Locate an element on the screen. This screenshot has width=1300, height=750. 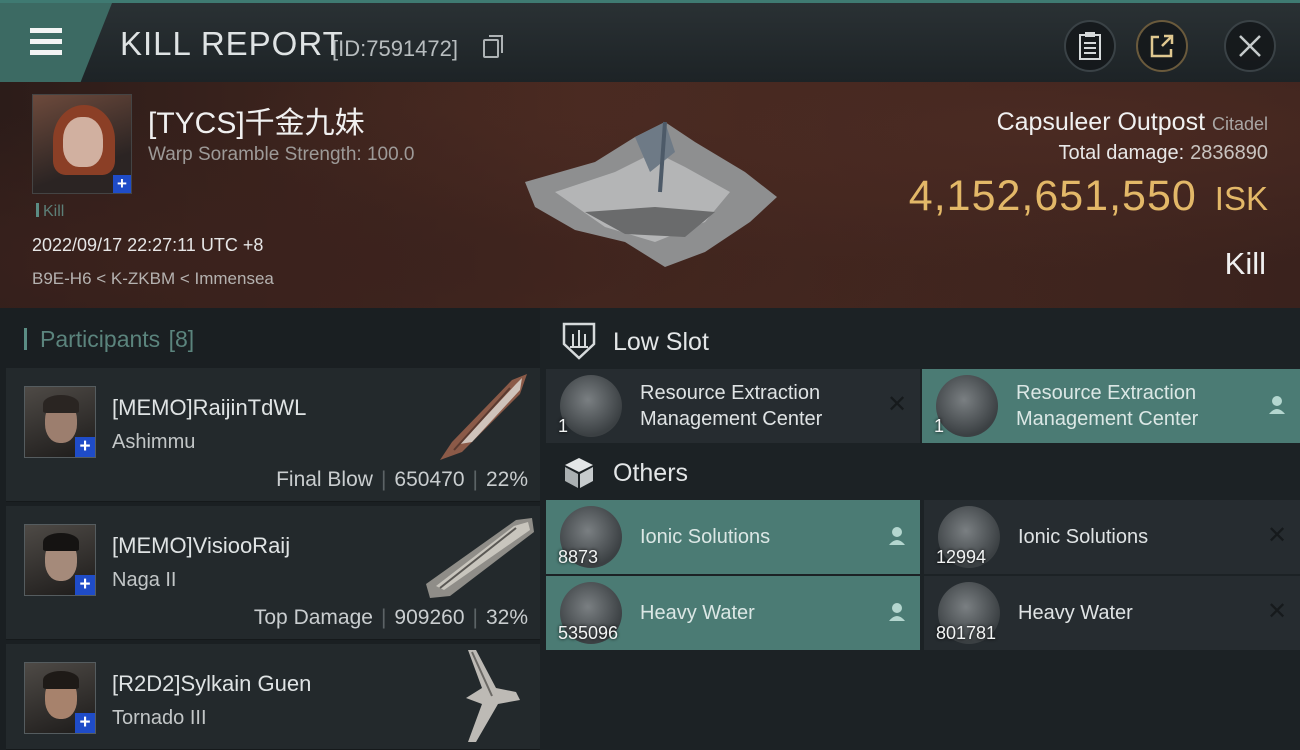
victim-portrait: + is located at coordinates (82, 144).